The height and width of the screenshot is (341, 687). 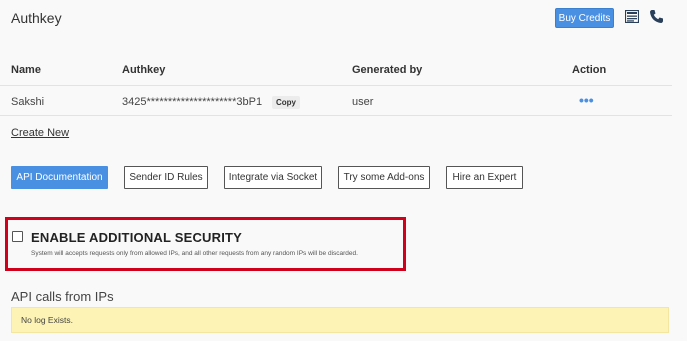 What do you see at coordinates (36, 18) in the screenshot?
I see `page-title: Authkey` at bounding box center [36, 18].